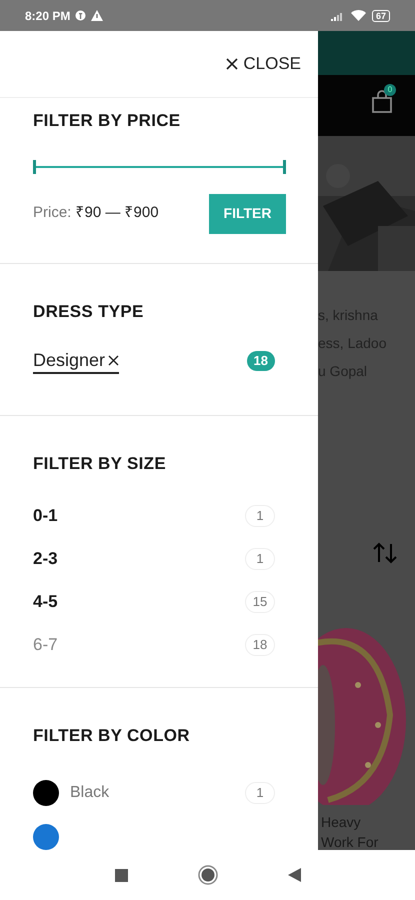  What do you see at coordinates (121, 875) in the screenshot?
I see `recents-icon` at bounding box center [121, 875].